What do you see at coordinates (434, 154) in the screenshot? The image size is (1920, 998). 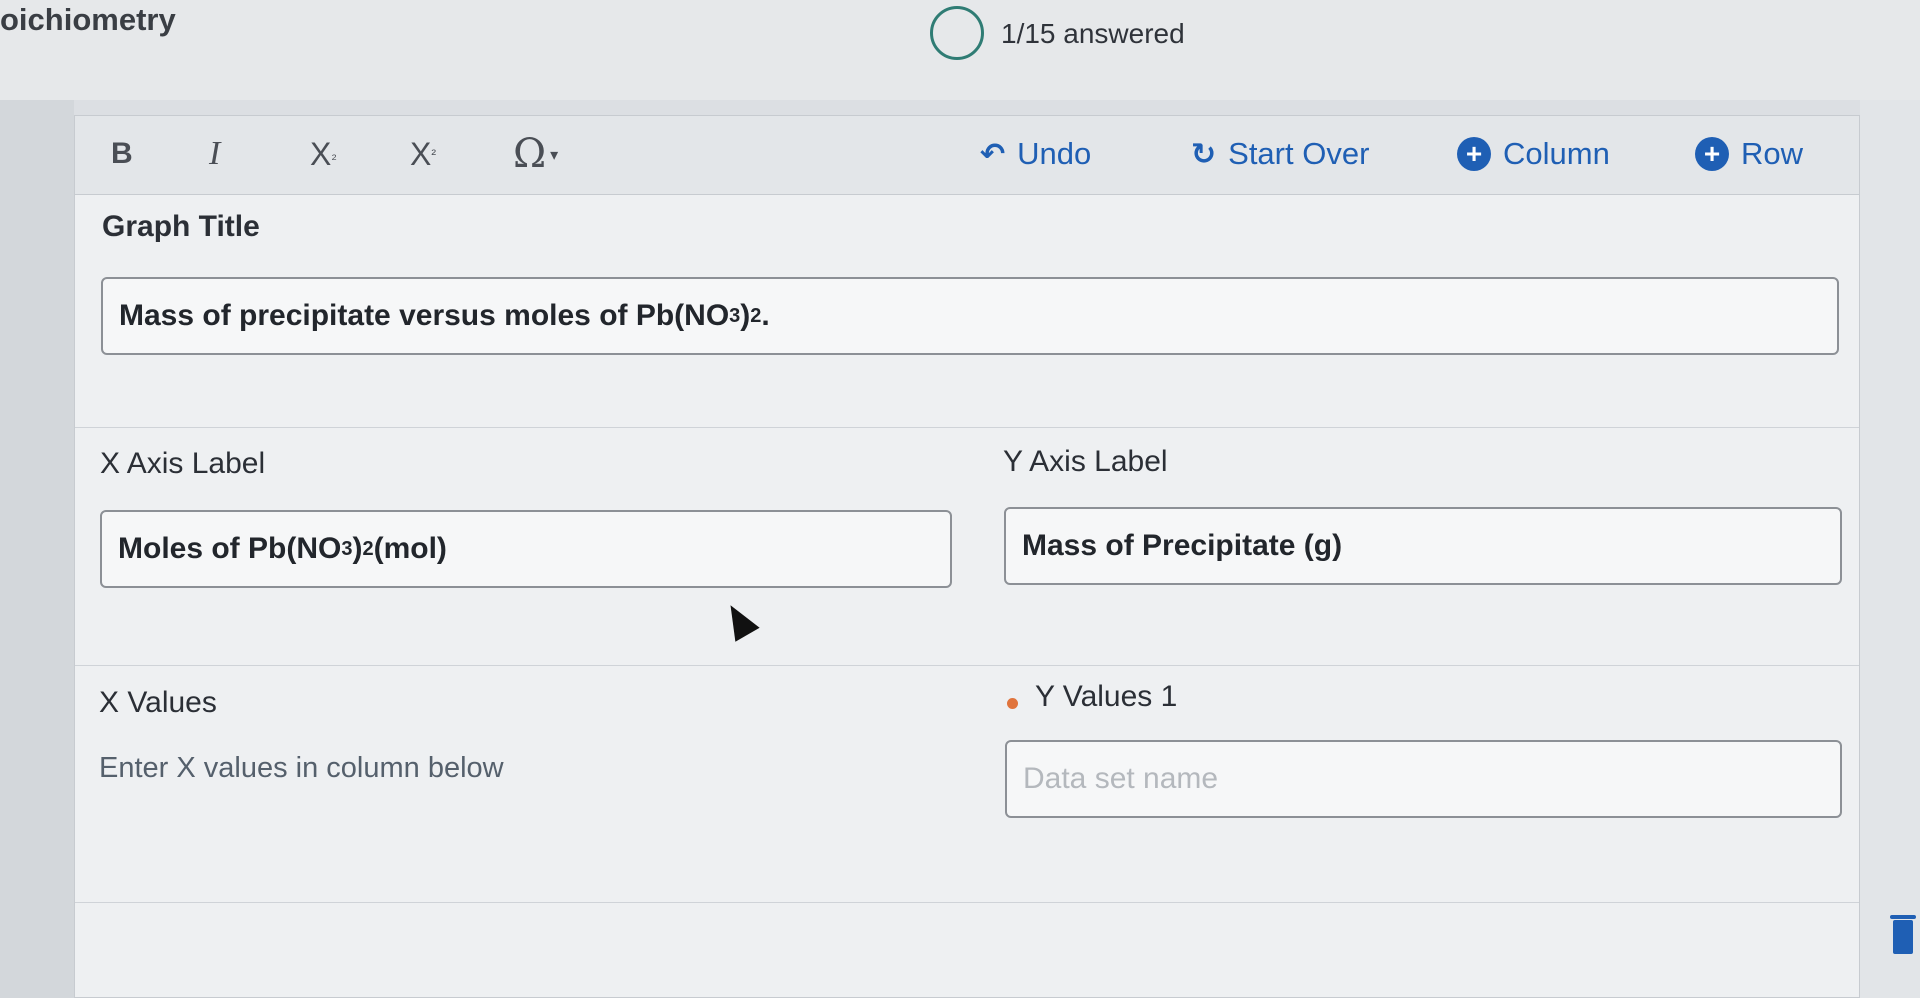 I see `superscript-mark: ²` at bounding box center [434, 154].